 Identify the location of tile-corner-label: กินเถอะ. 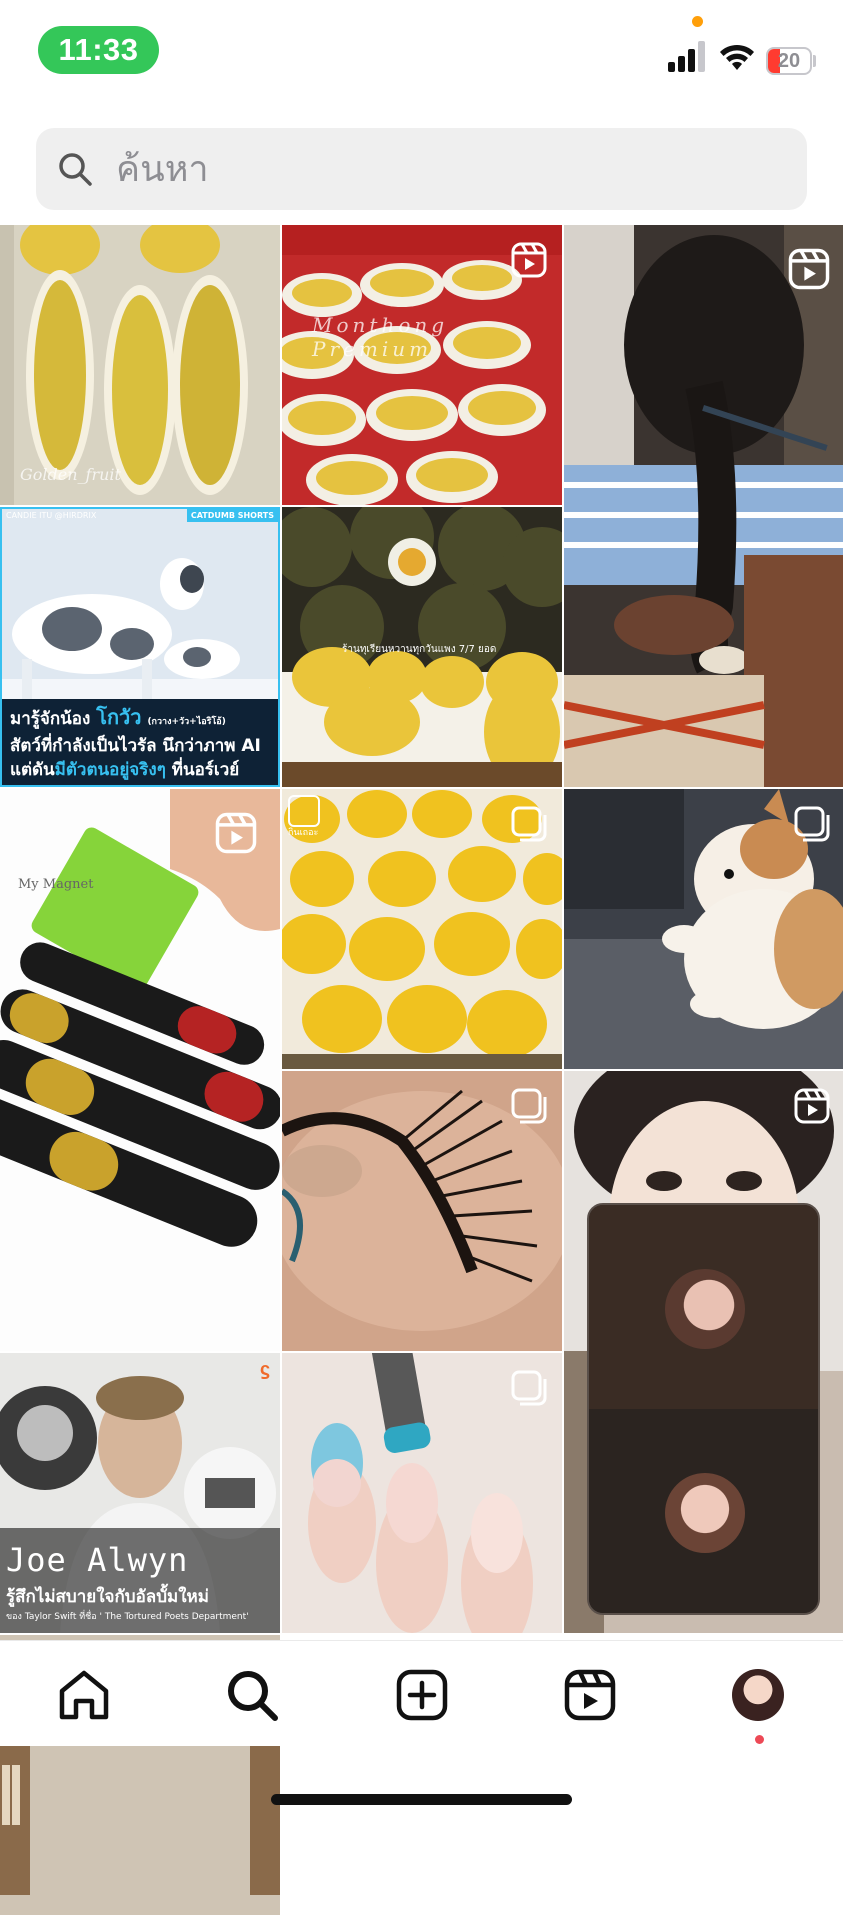
(303, 833).